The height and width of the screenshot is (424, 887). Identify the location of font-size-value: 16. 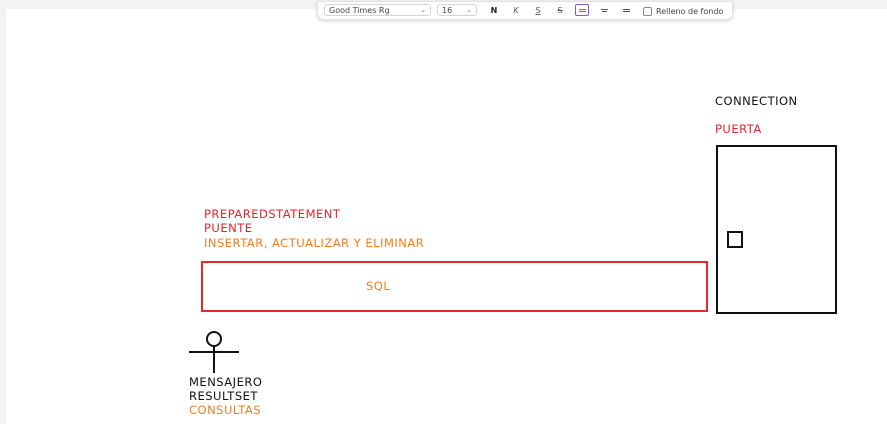
(447, 10).